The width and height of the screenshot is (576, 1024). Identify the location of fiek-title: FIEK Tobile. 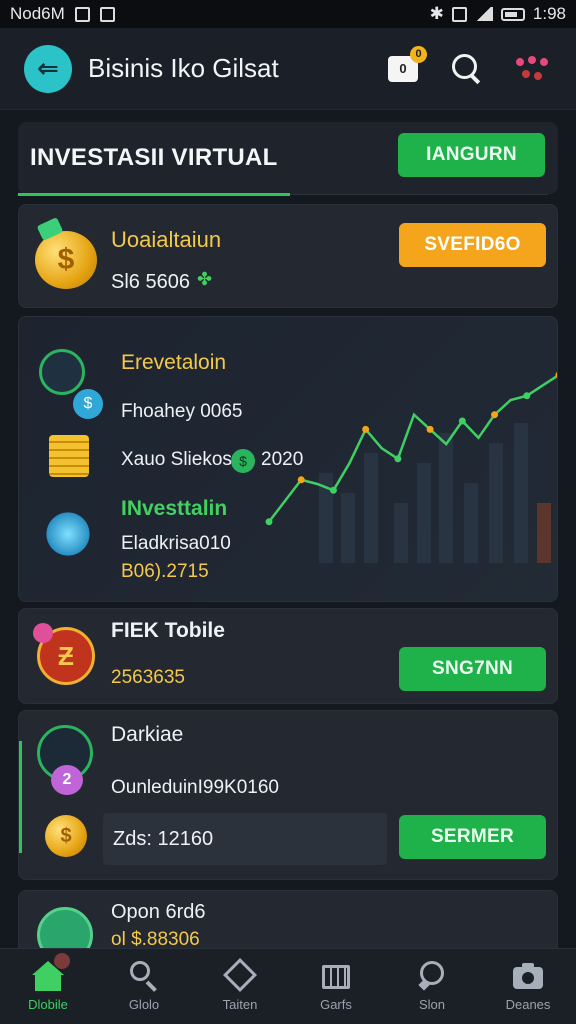
(168, 630).